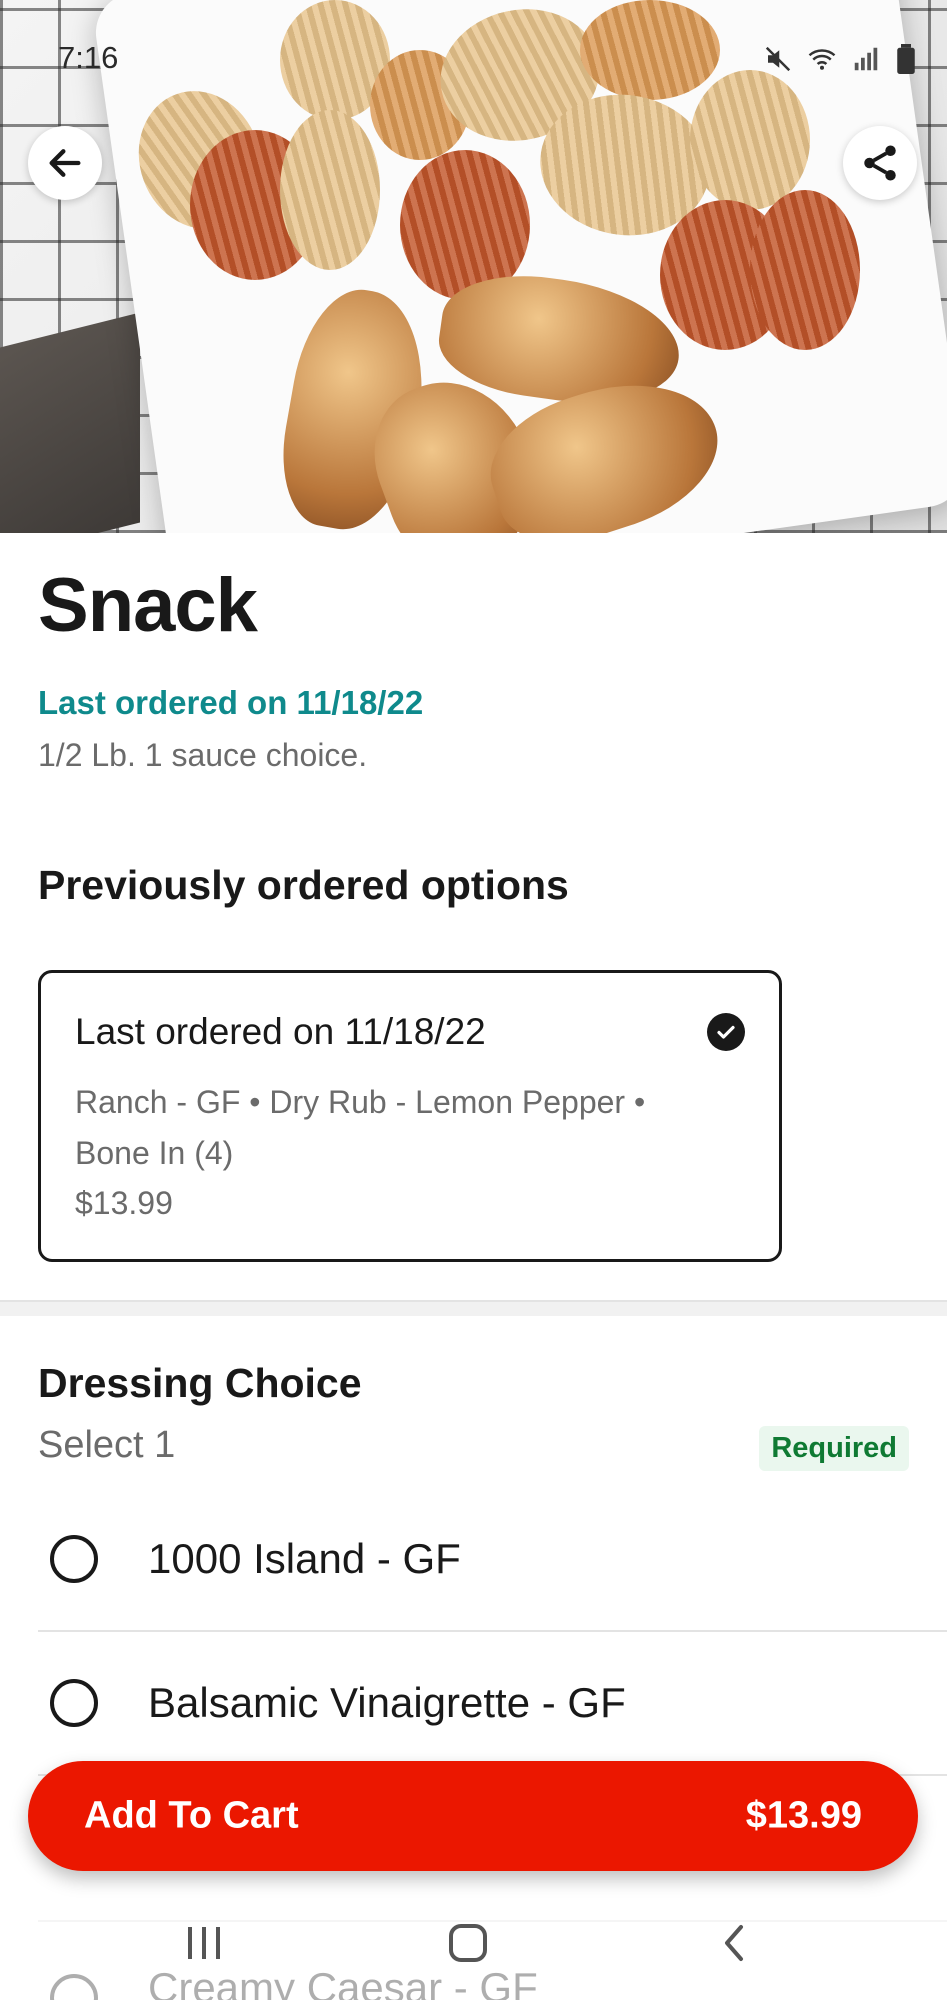  What do you see at coordinates (191, 1815) in the screenshot?
I see `add-to-cart-label: Add To Cart` at bounding box center [191, 1815].